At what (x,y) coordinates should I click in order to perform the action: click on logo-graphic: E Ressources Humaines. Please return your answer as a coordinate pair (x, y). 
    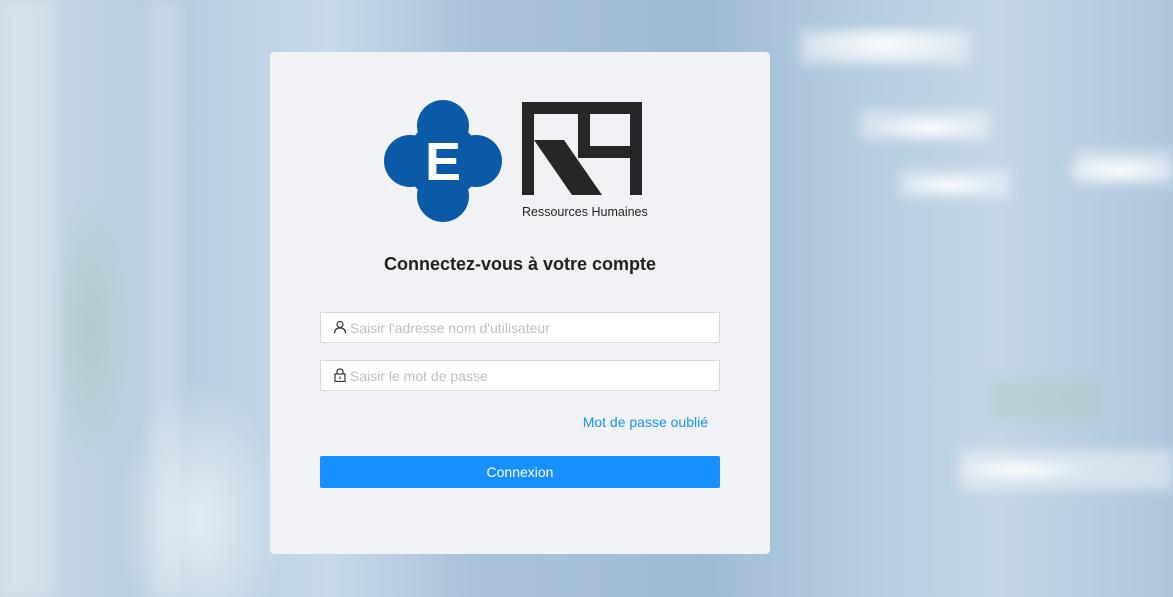
    Looking at the image, I should click on (516, 161).